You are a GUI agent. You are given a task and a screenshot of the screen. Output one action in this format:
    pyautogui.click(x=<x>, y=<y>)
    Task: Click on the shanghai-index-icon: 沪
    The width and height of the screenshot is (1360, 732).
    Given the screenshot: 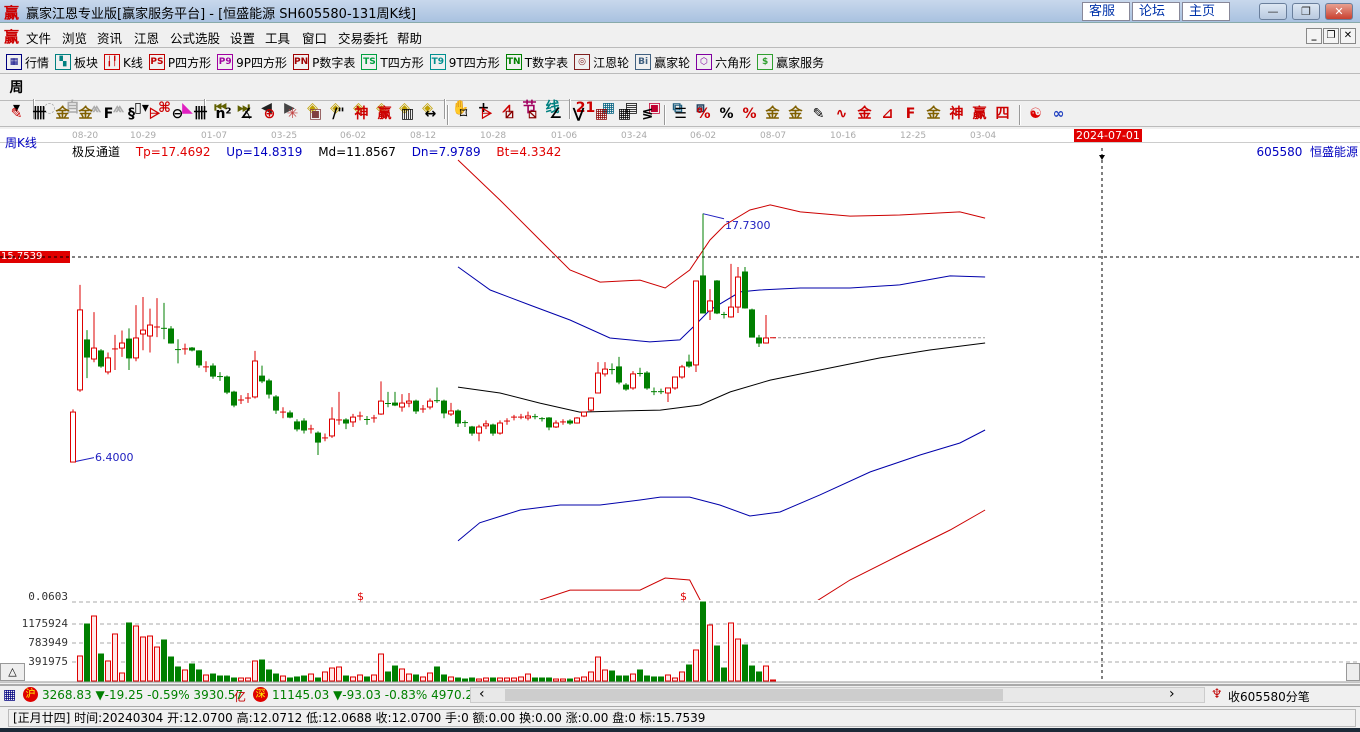 What is the action you would take?
    pyautogui.click(x=30, y=694)
    